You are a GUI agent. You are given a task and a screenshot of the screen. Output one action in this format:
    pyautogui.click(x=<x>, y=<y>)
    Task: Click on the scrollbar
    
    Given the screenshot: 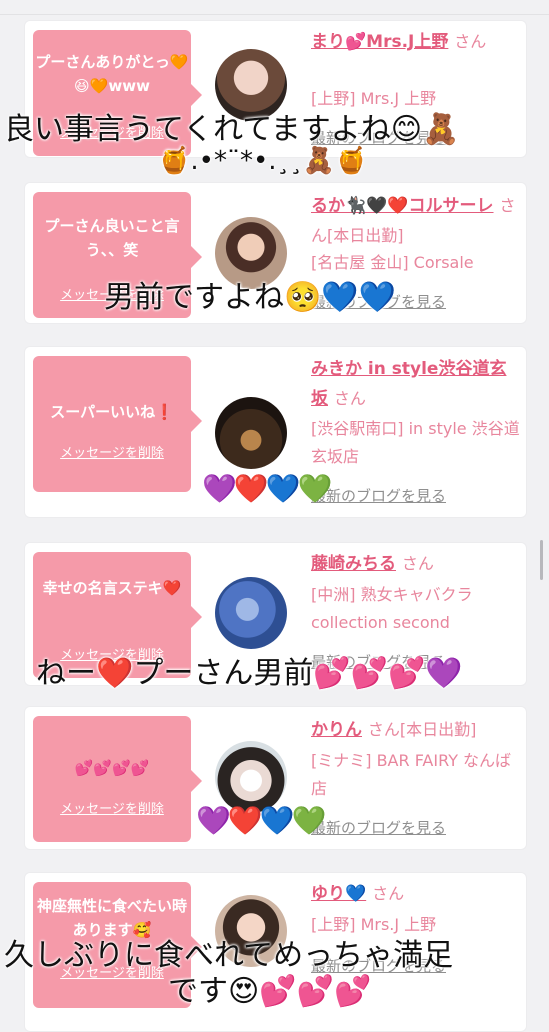 What is the action you would take?
    pyautogui.click(x=541, y=560)
    